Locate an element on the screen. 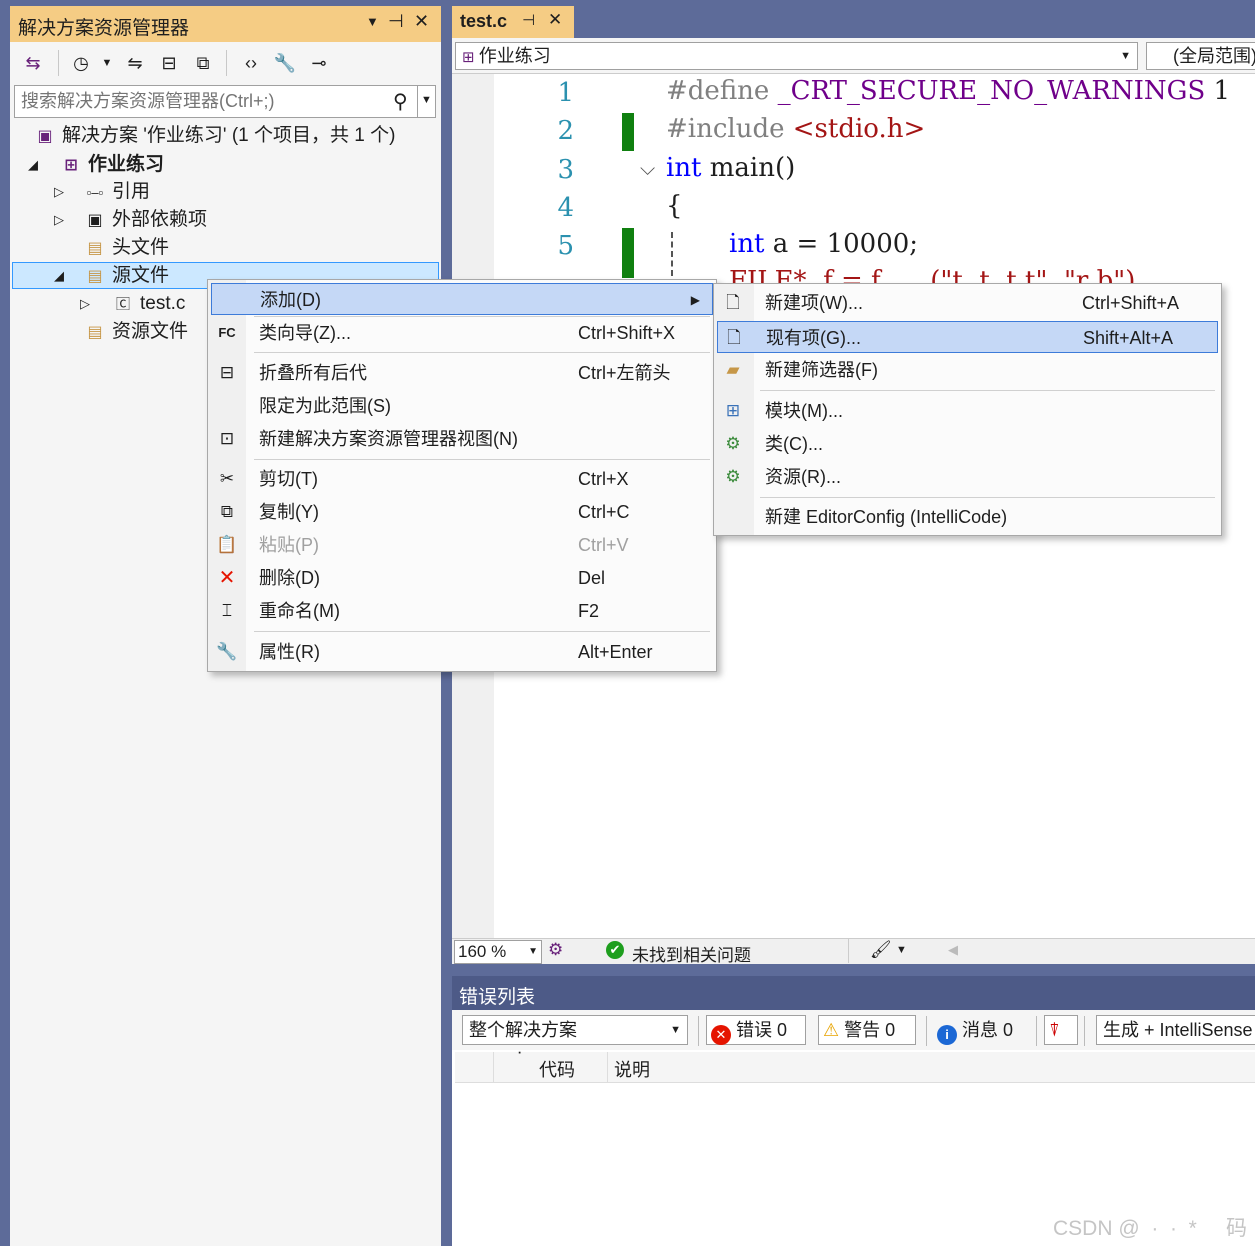 The image size is (1255, 1246). line-number: 4 is located at coordinates (565, 208).